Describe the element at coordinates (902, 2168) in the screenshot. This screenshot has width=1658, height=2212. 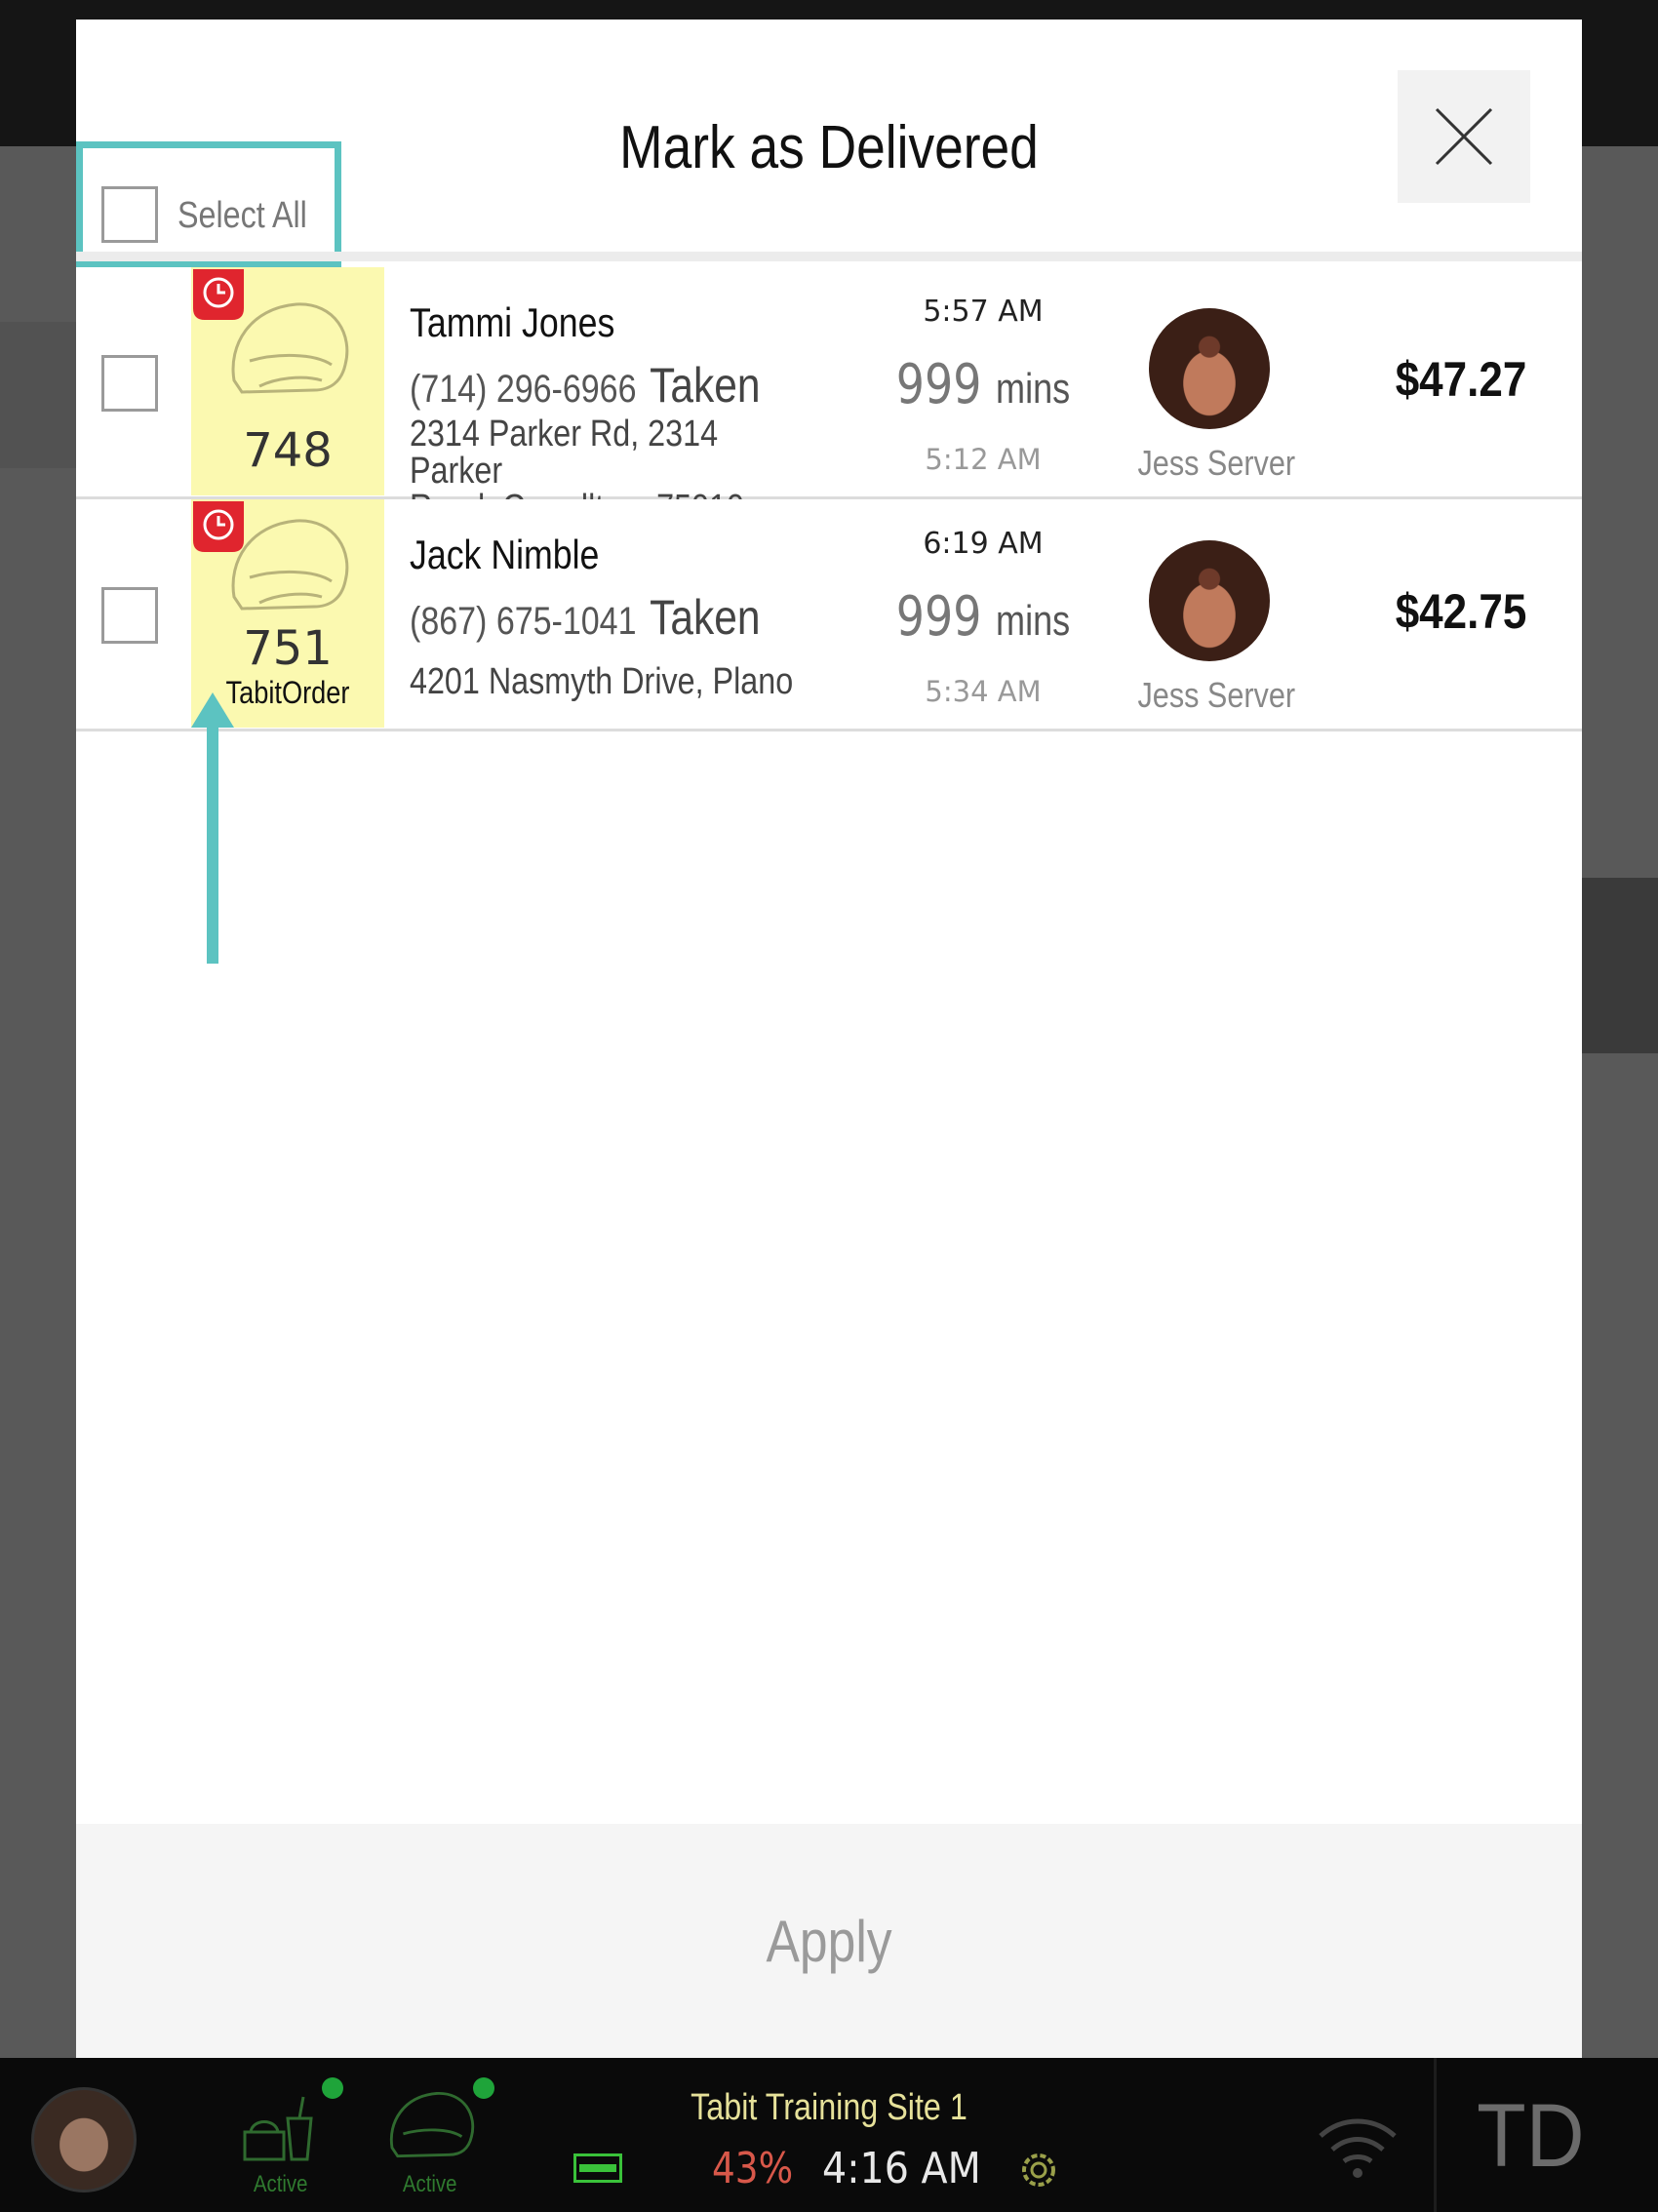
I see `current-time: 4:16 AM` at that location.